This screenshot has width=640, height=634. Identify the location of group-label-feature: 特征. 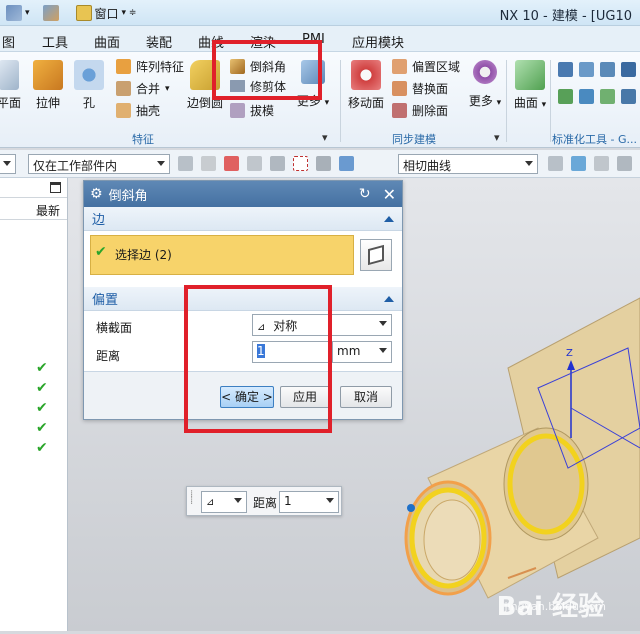
(143, 139).